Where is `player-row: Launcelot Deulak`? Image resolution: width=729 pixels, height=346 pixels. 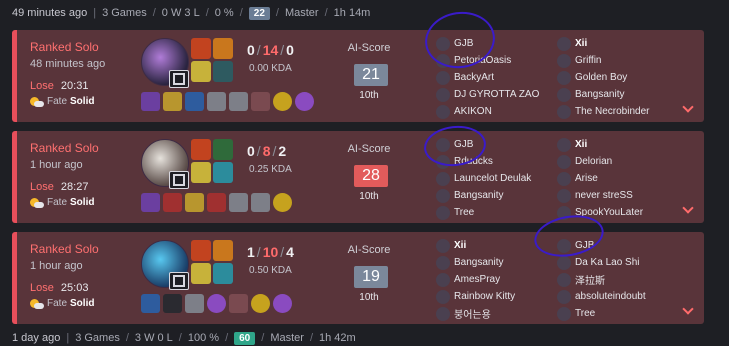 player-row: Launcelot Deulak is located at coordinates (496, 178).